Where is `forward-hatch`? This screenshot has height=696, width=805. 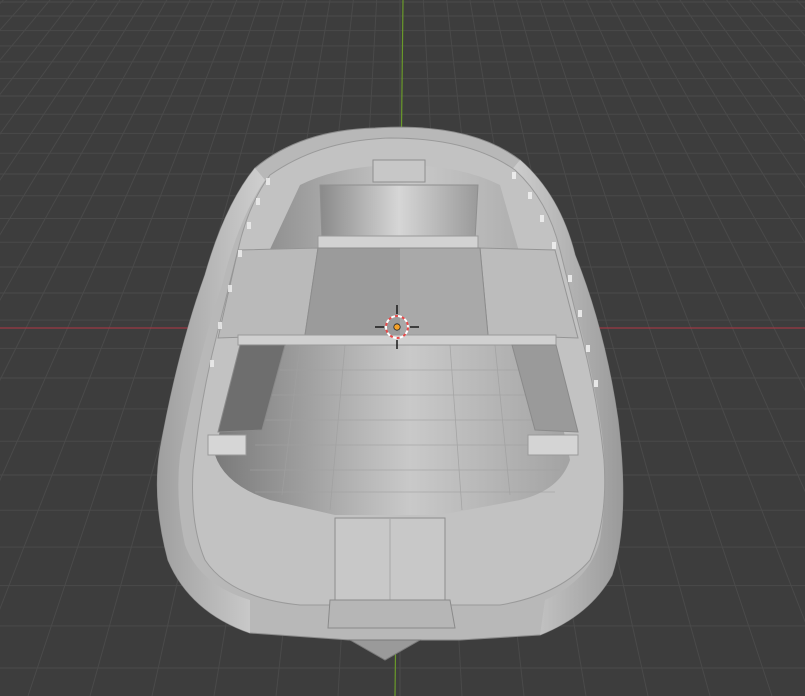 forward-hatch is located at coordinates (399, 171).